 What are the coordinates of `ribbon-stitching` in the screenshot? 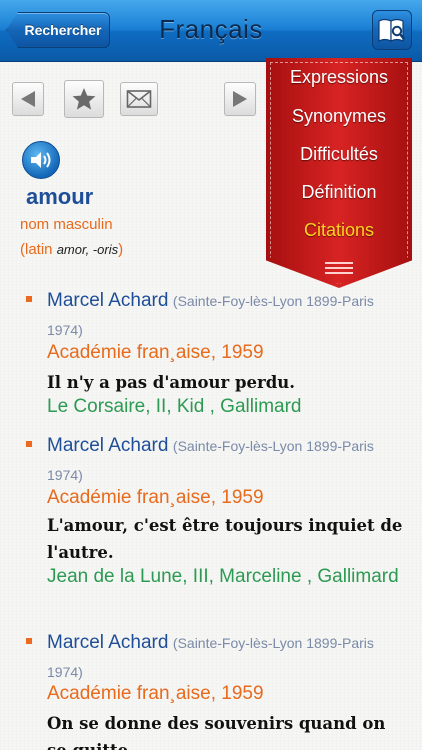 It's located at (339, 173).